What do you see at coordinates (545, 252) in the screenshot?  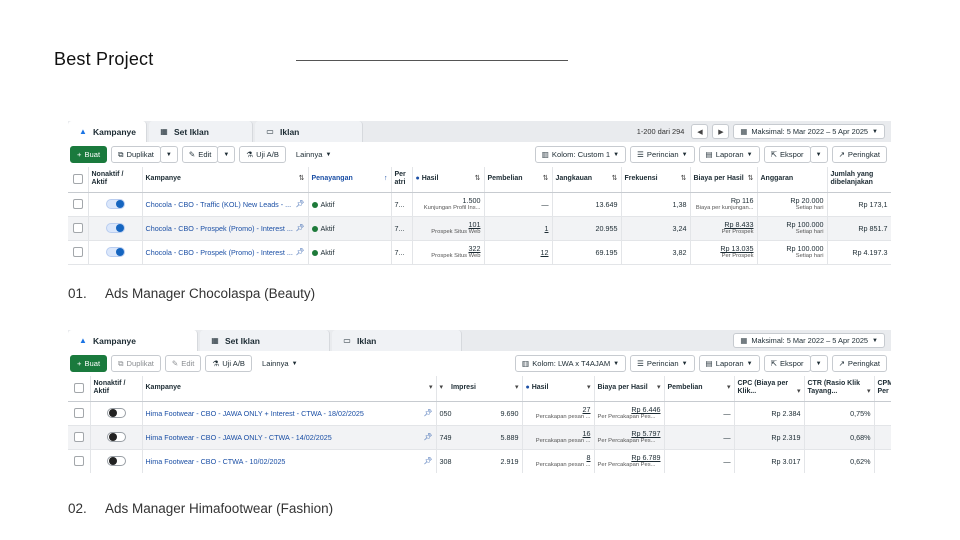 I see `purchase-value: 12` at bounding box center [545, 252].